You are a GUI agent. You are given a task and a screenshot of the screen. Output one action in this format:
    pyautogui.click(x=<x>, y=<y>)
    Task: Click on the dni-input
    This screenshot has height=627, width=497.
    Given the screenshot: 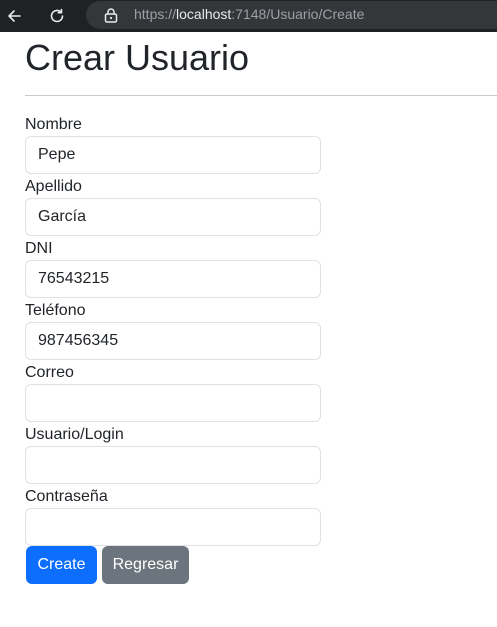 What is the action you would take?
    pyautogui.click(x=173, y=279)
    